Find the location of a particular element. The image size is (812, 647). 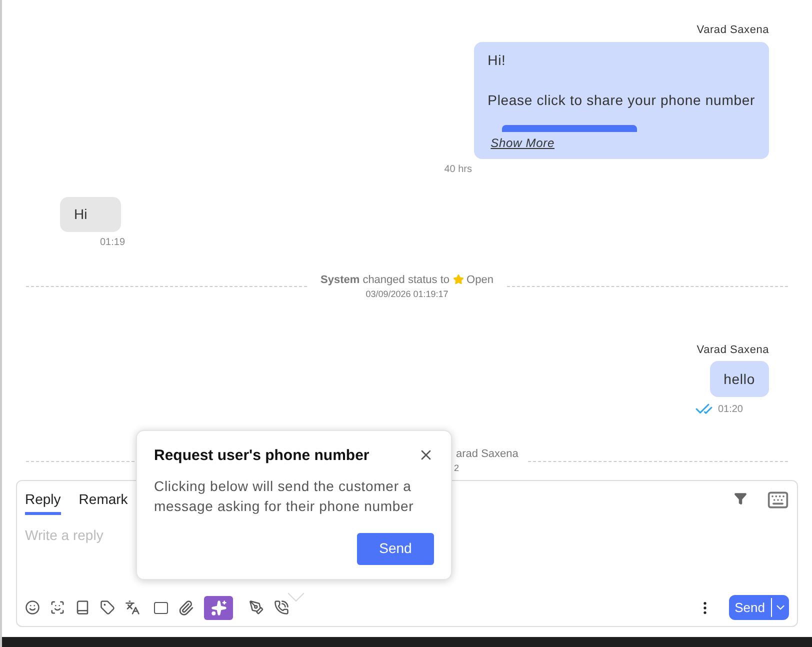

status-change-text: System changed status to Open is located at coordinates (407, 280).